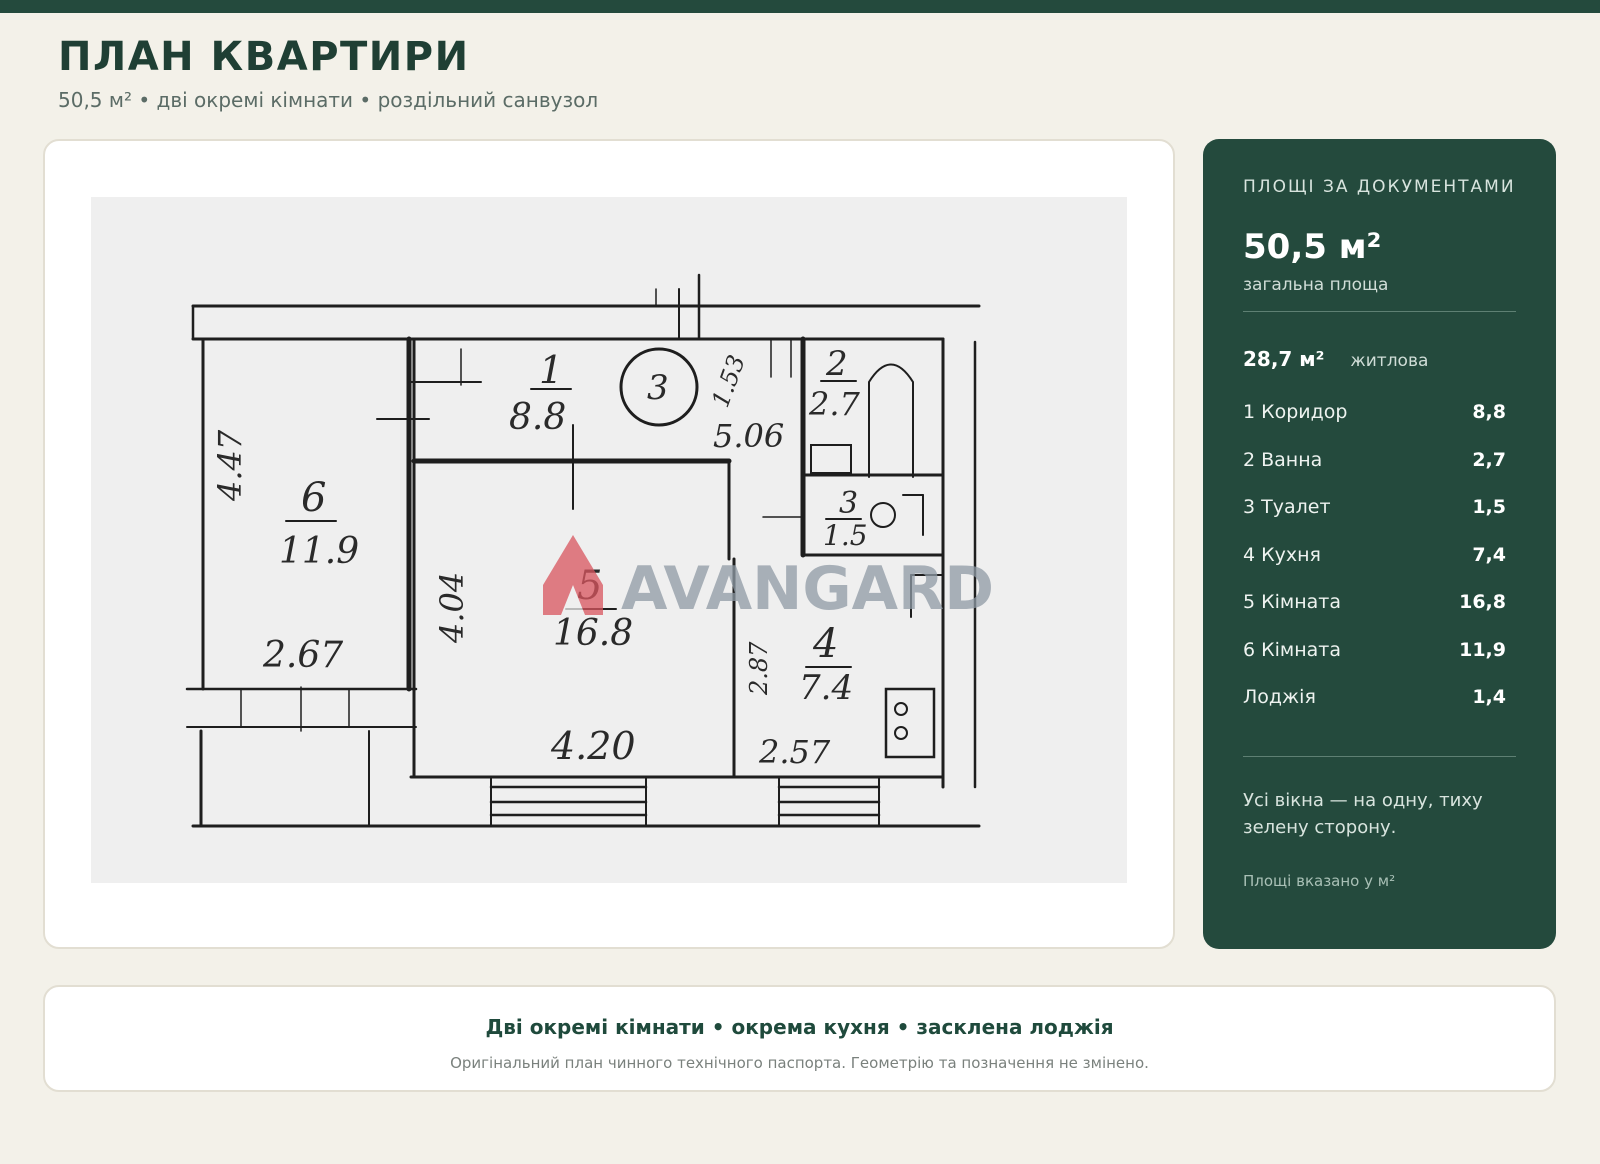 Image resolution: width=1600 pixels, height=1164 pixels. What do you see at coordinates (834, 404) in the screenshot?
I see `room2-area: 2.7` at bounding box center [834, 404].